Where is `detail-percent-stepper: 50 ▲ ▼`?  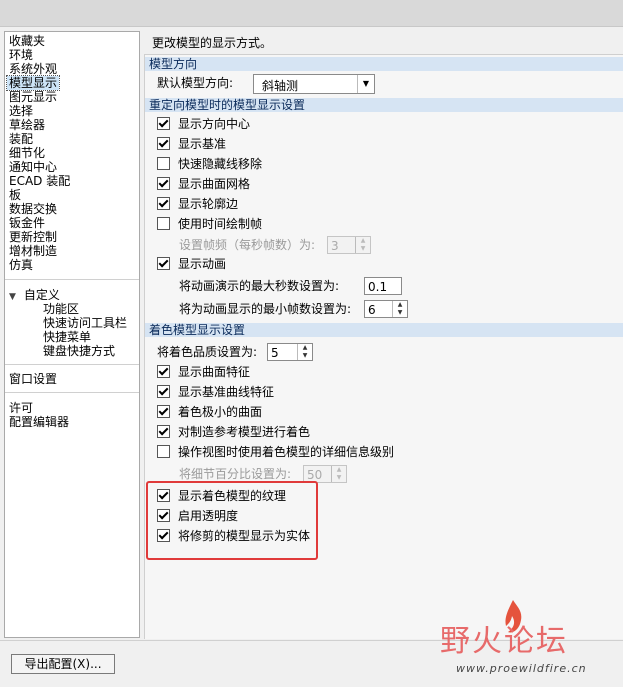 detail-percent-stepper: 50 ▲ ▼ is located at coordinates (325, 474).